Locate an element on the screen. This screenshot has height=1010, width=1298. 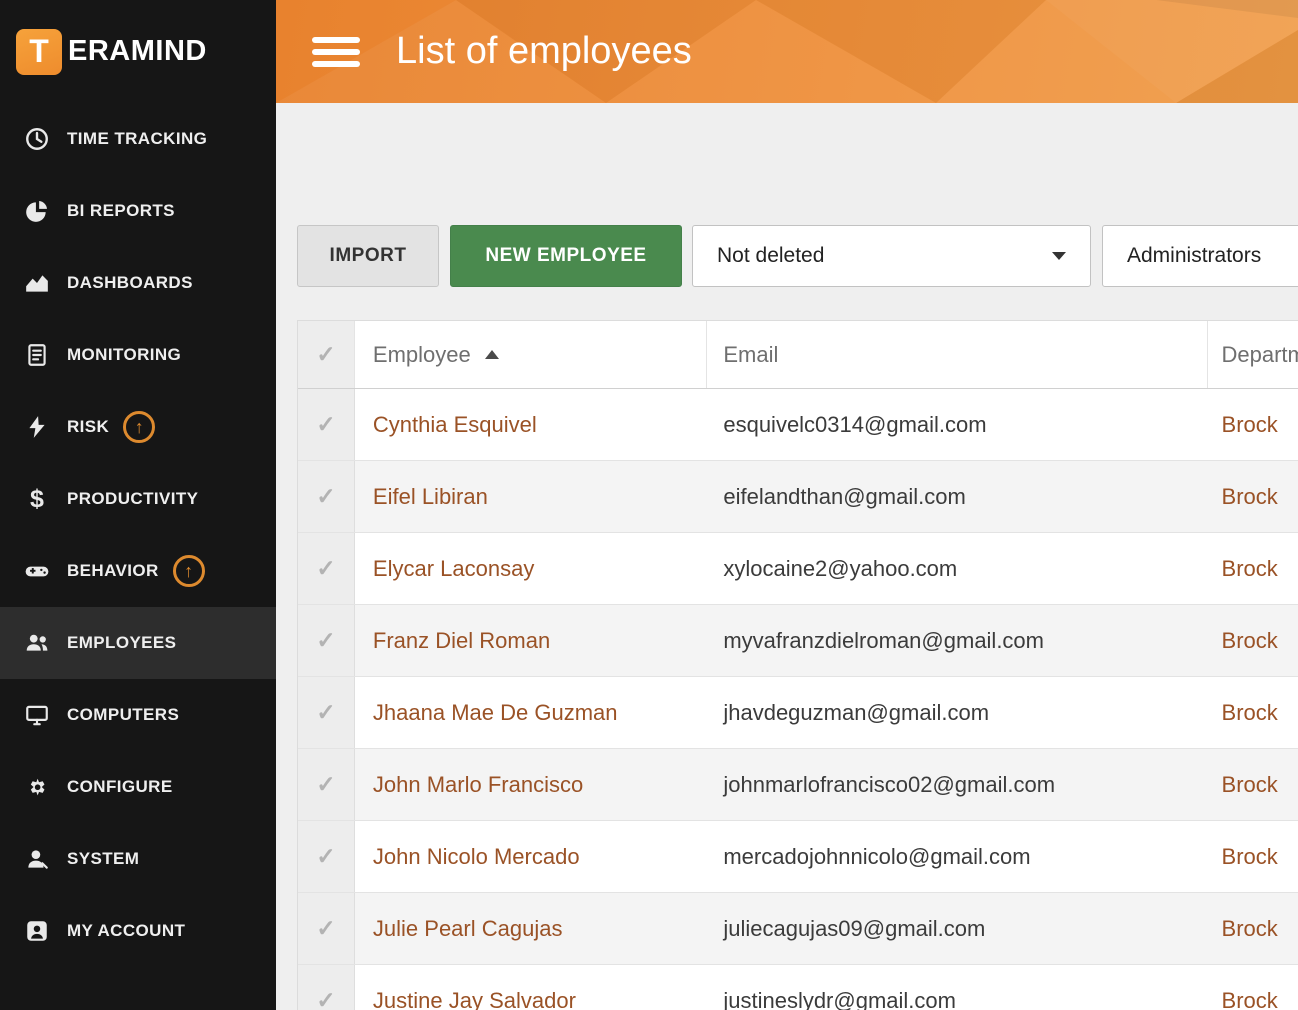
import-button: IMPORT is located at coordinates (368, 256).